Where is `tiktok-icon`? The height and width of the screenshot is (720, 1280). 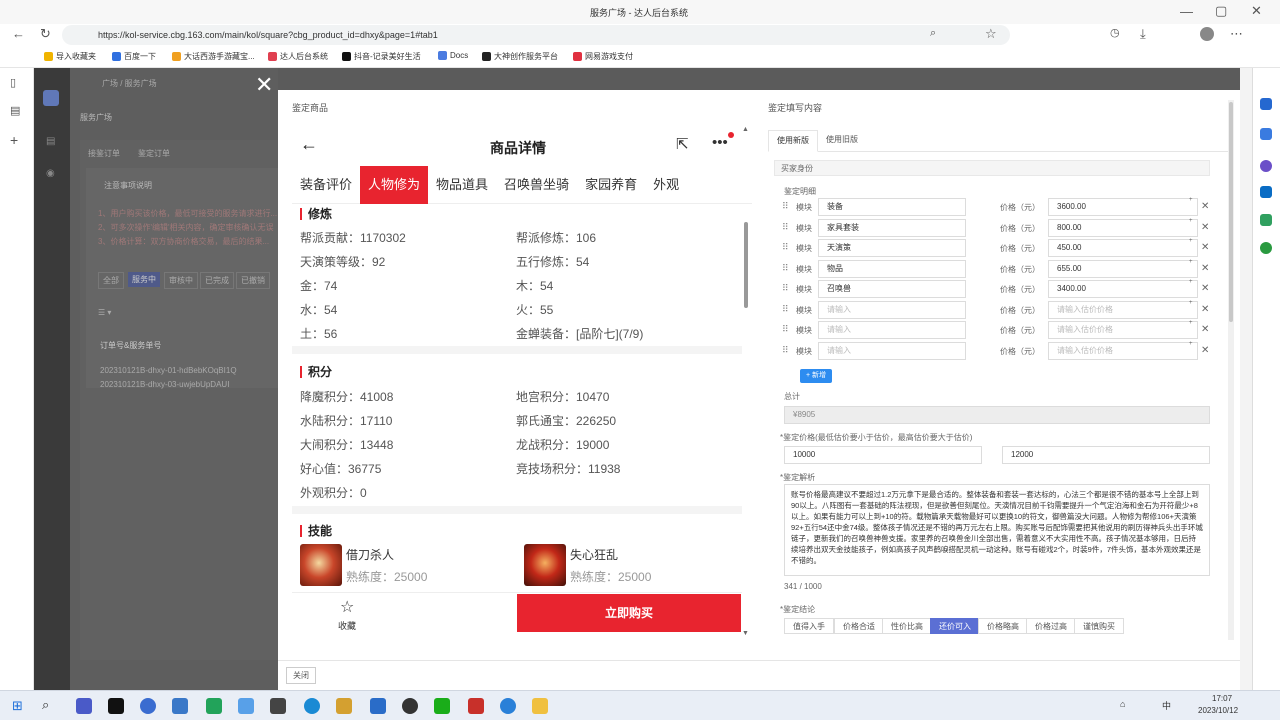 tiktok-icon is located at coordinates (116, 706).